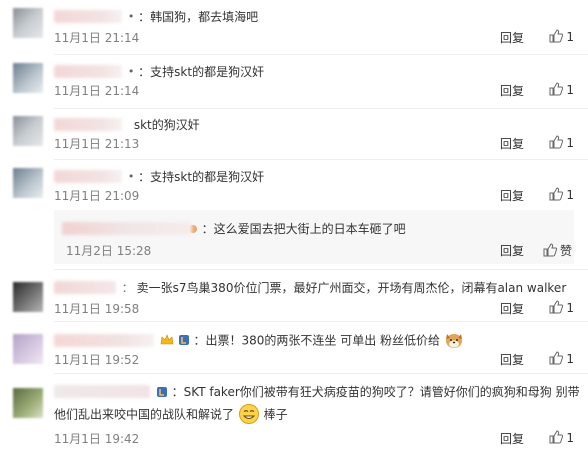 The image size is (588, 460). I want to click on comment-text: ：出票！380的两张不连坐 可单出 粉丝低价给, so click(317, 340).